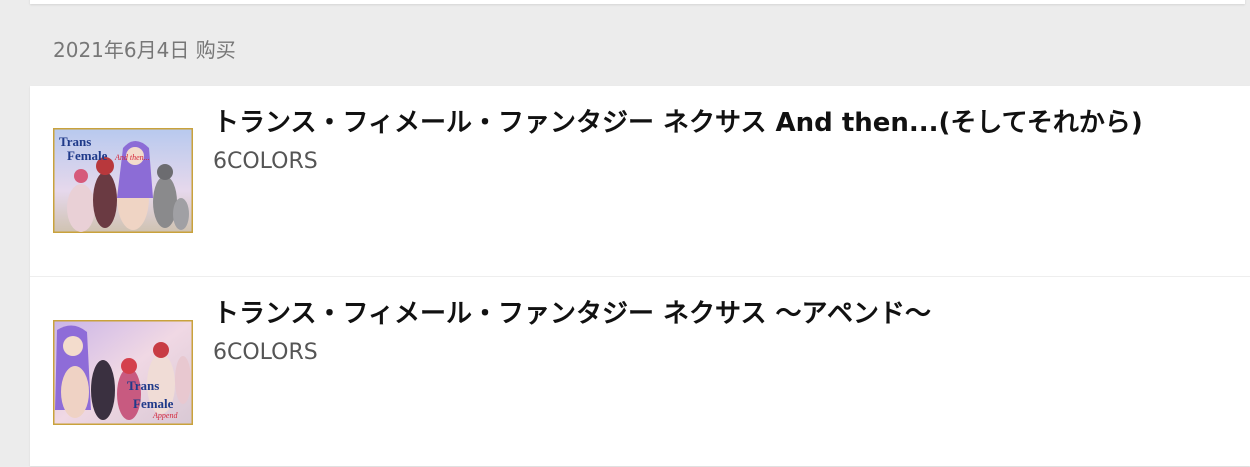  Describe the element at coordinates (123, 372) in the screenshot. I see `product-thumbnail: Trans Female Append` at that location.